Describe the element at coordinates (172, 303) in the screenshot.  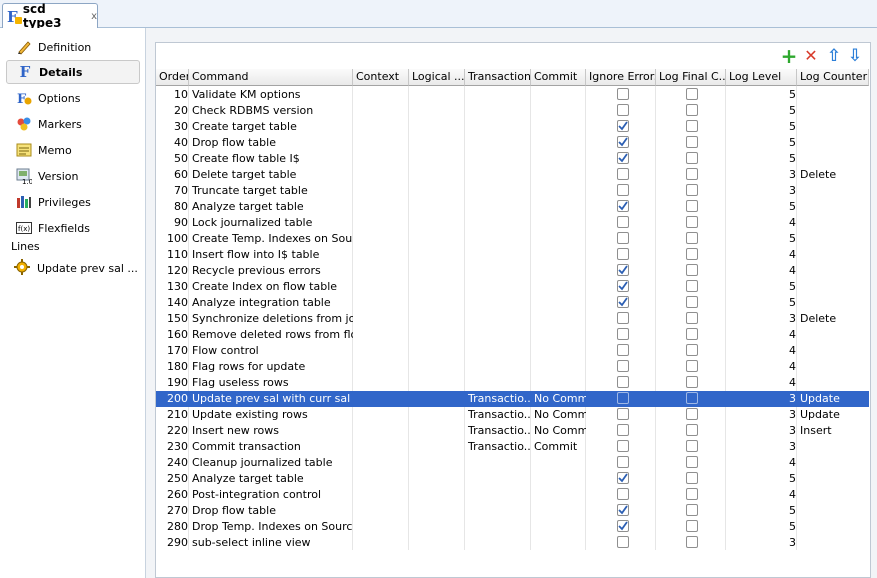
I see `cell-order: 140` at that location.